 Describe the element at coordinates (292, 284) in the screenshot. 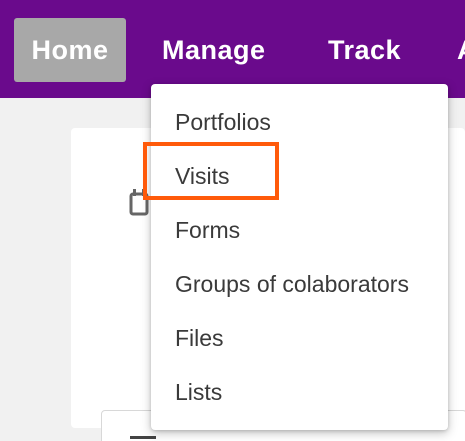

I see `menu-item-groups-of-colaborators: Groups of colaborators` at that location.